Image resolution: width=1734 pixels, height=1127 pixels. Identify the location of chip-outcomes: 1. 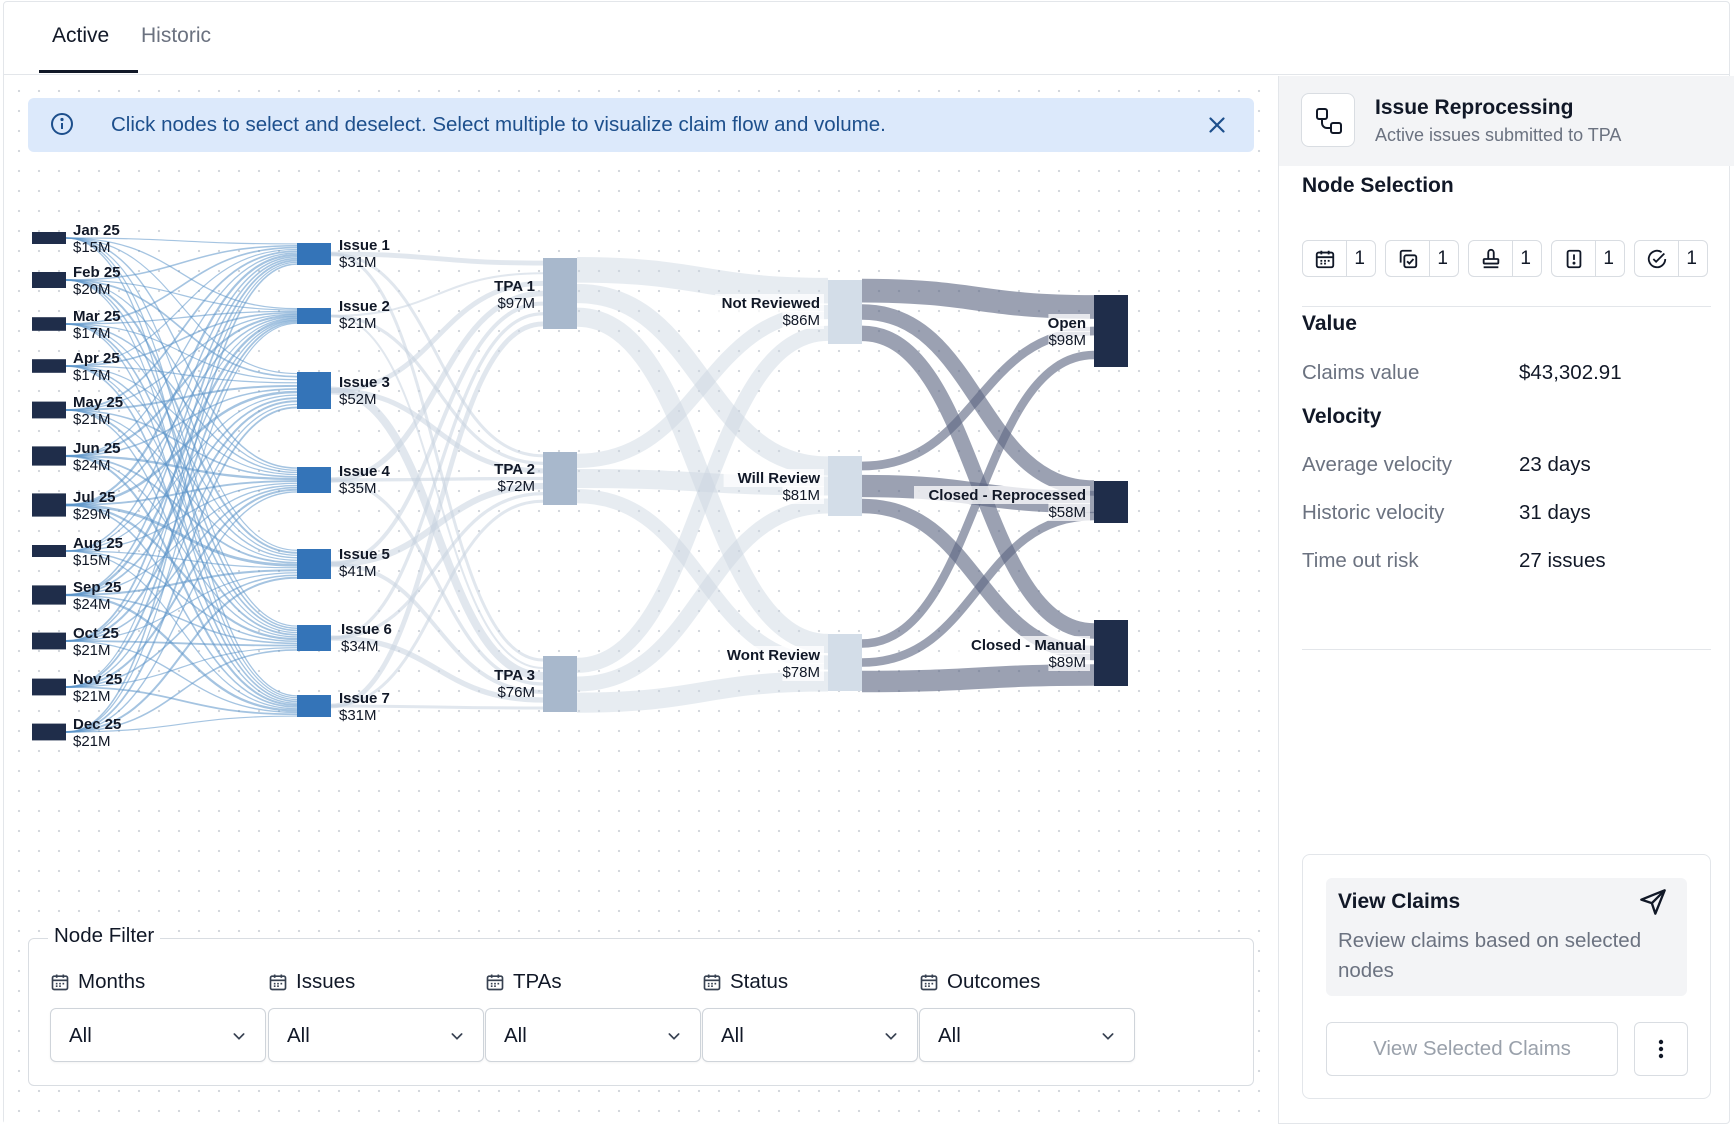
(1671, 258).